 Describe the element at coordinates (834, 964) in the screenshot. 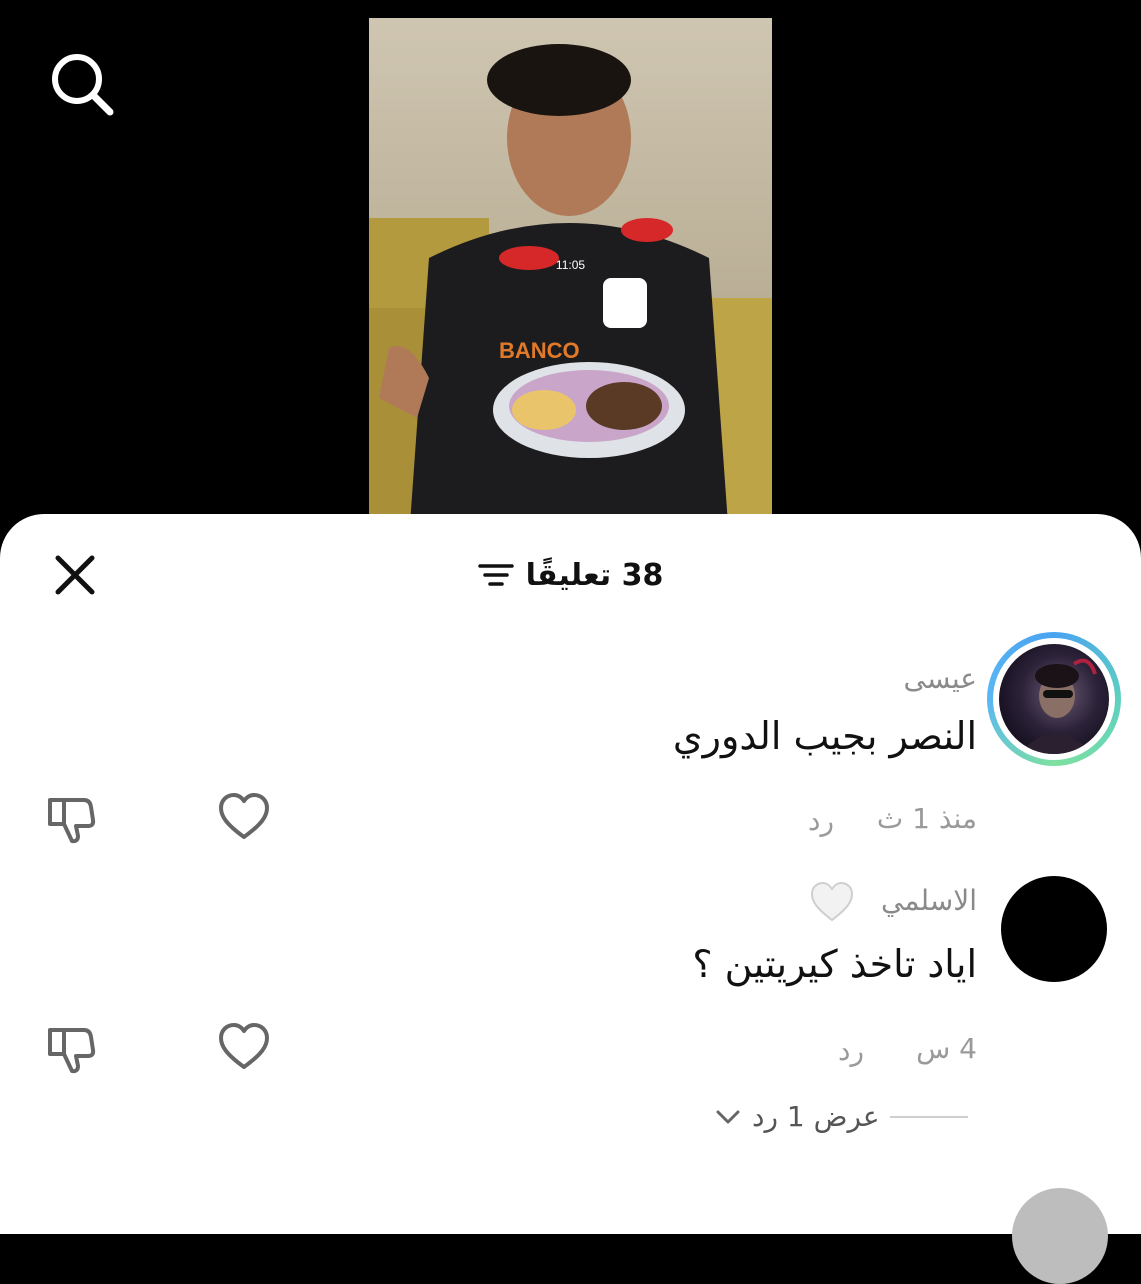

I see `comment-text: اياد تاخذ كيريتين ؟` at that location.